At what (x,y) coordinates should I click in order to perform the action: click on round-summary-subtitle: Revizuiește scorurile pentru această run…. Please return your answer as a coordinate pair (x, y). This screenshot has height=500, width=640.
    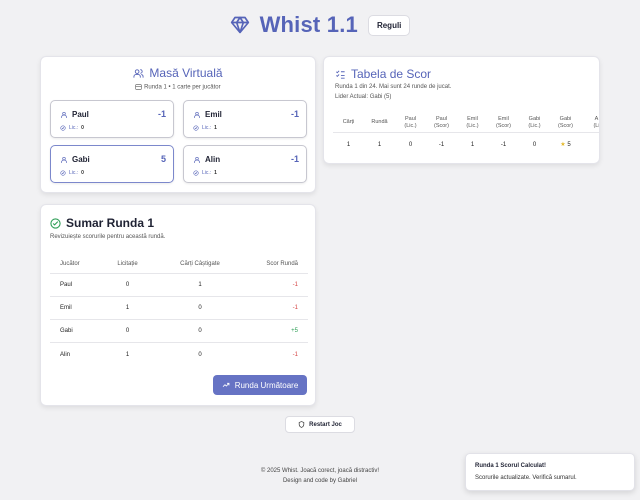
    Looking at the image, I should click on (108, 237).